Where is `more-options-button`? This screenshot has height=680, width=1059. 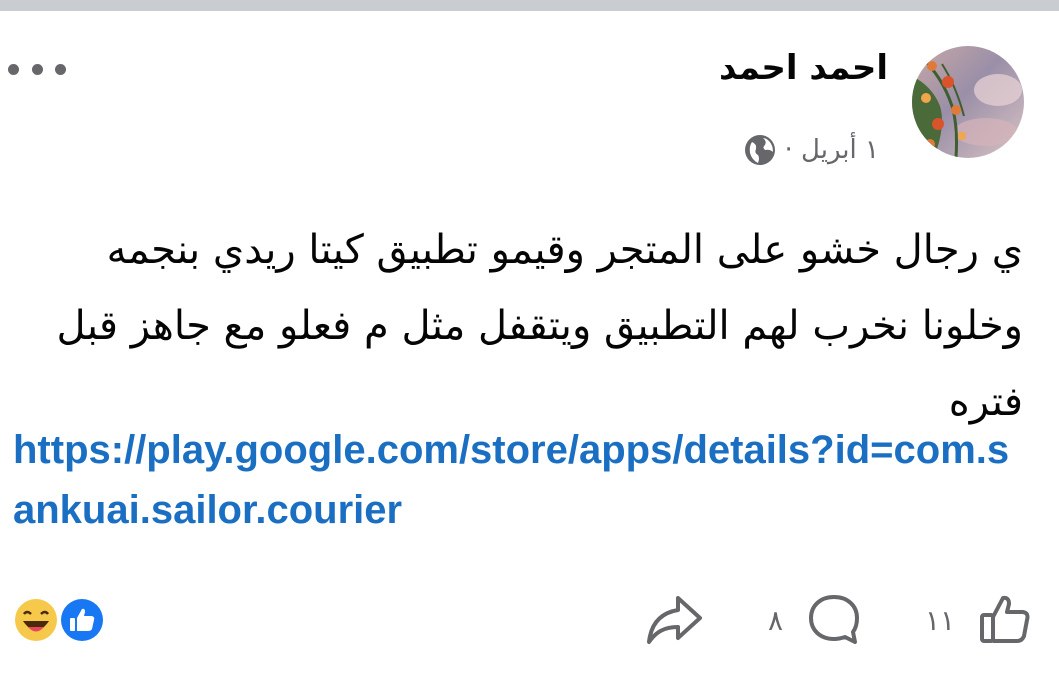 more-options-button is located at coordinates (37, 69).